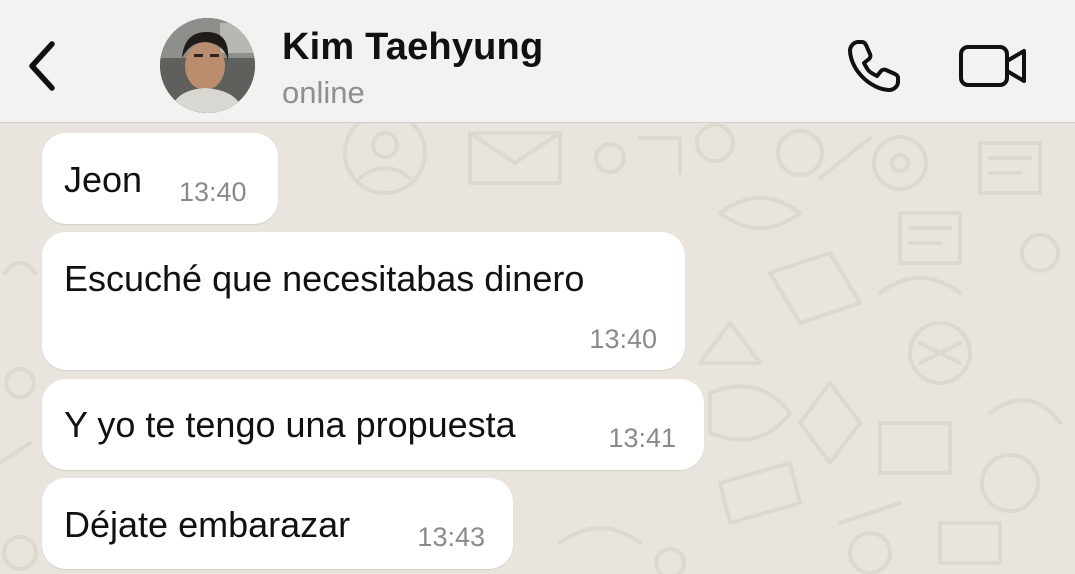 The height and width of the screenshot is (574, 1075). I want to click on message-bubble: Y yo te tengo una propuesta 13:41, so click(373, 424).